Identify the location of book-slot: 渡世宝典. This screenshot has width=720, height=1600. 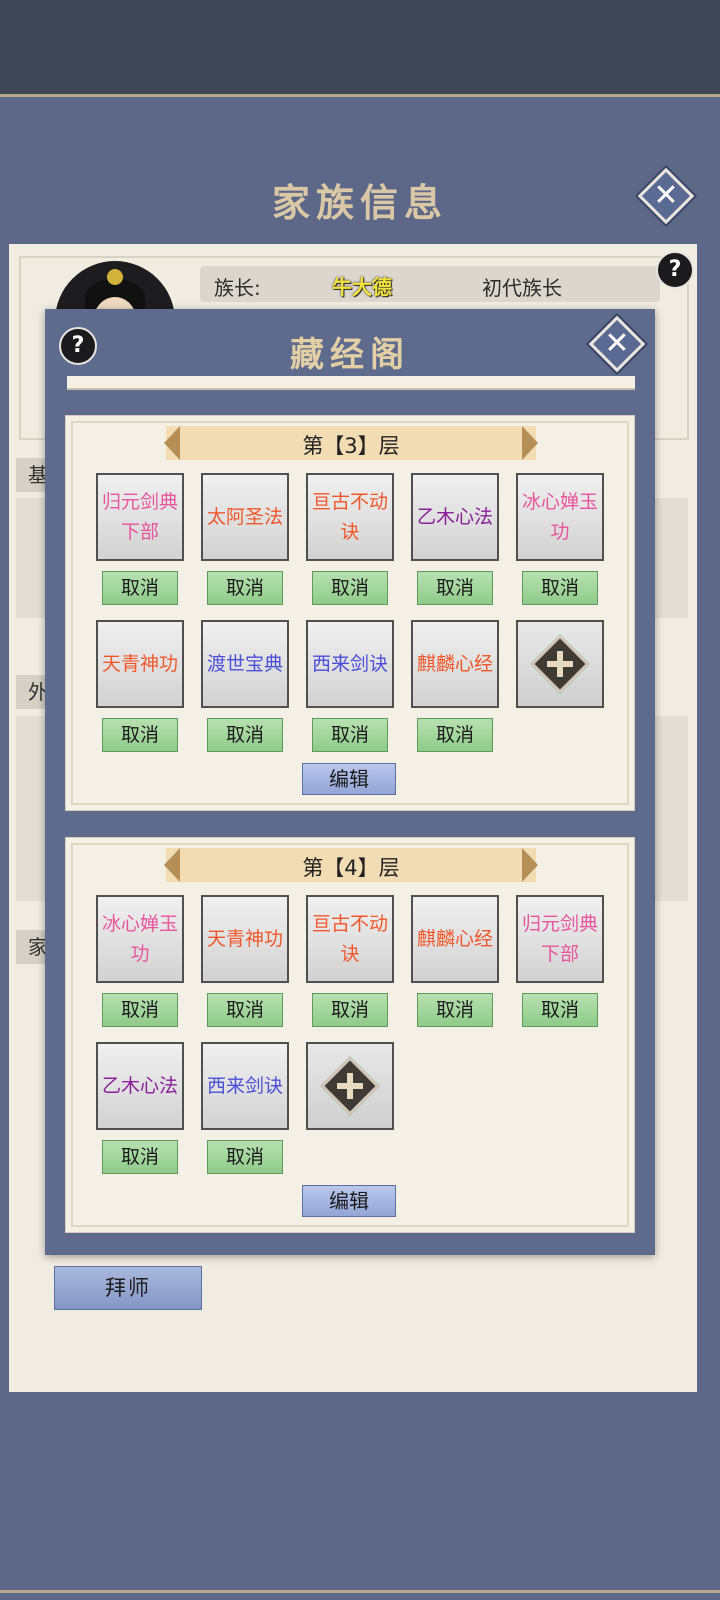
(245, 664).